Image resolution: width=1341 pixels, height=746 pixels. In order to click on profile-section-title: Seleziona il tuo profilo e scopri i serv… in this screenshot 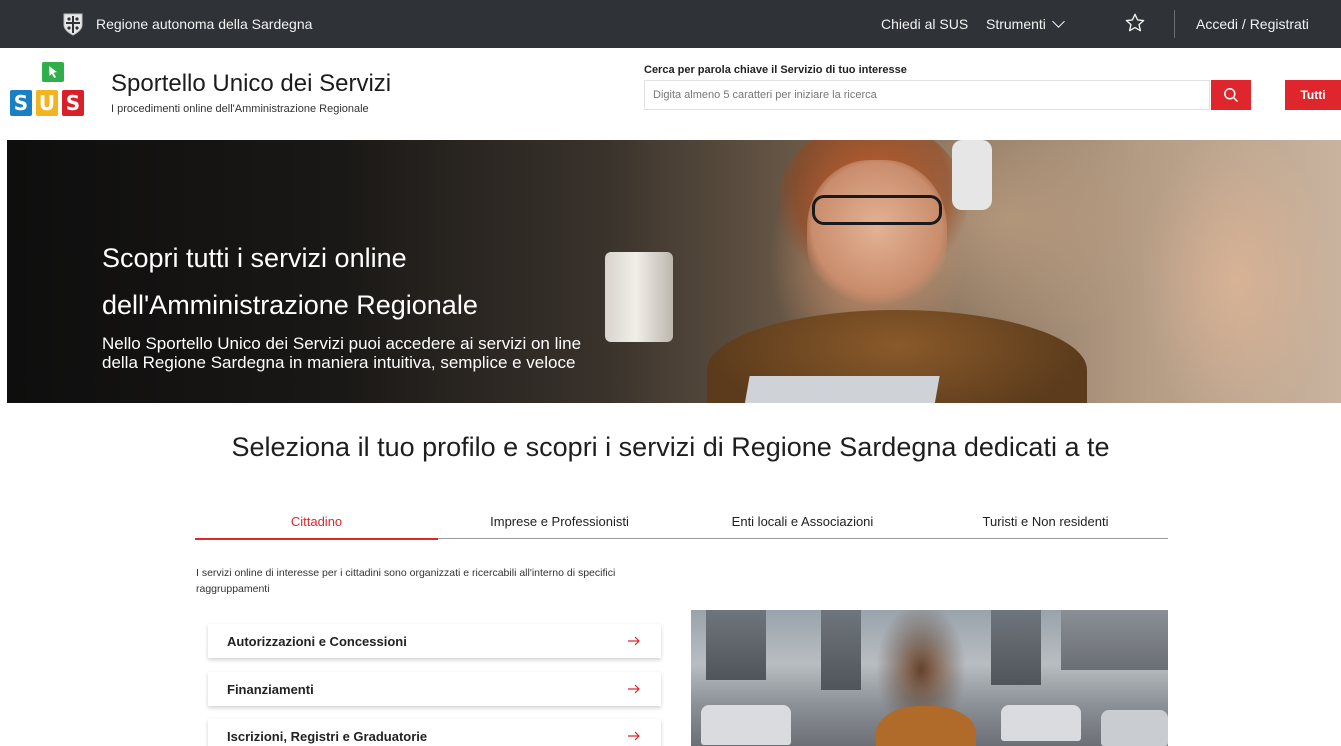, I will do `click(670, 447)`.